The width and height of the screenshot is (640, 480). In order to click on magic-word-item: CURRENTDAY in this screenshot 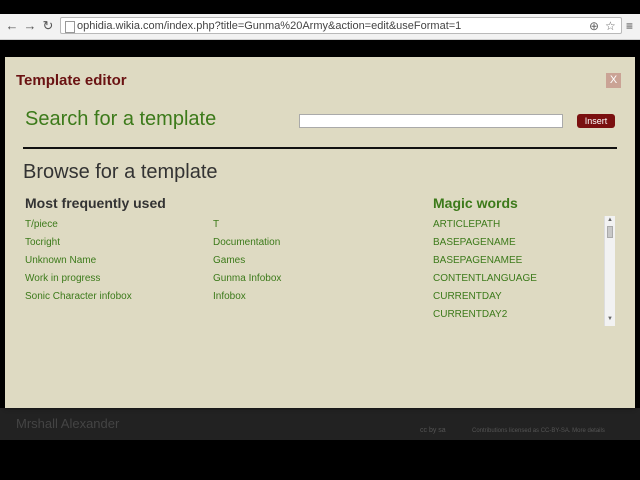, I will do `click(467, 297)`.